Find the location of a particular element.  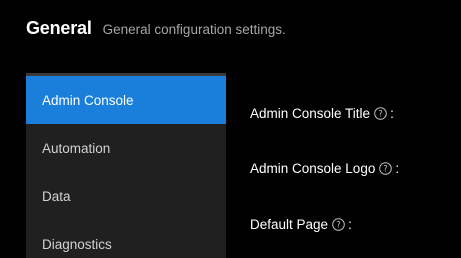

field-label: Admin Console Title is located at coordinates (310, 113).